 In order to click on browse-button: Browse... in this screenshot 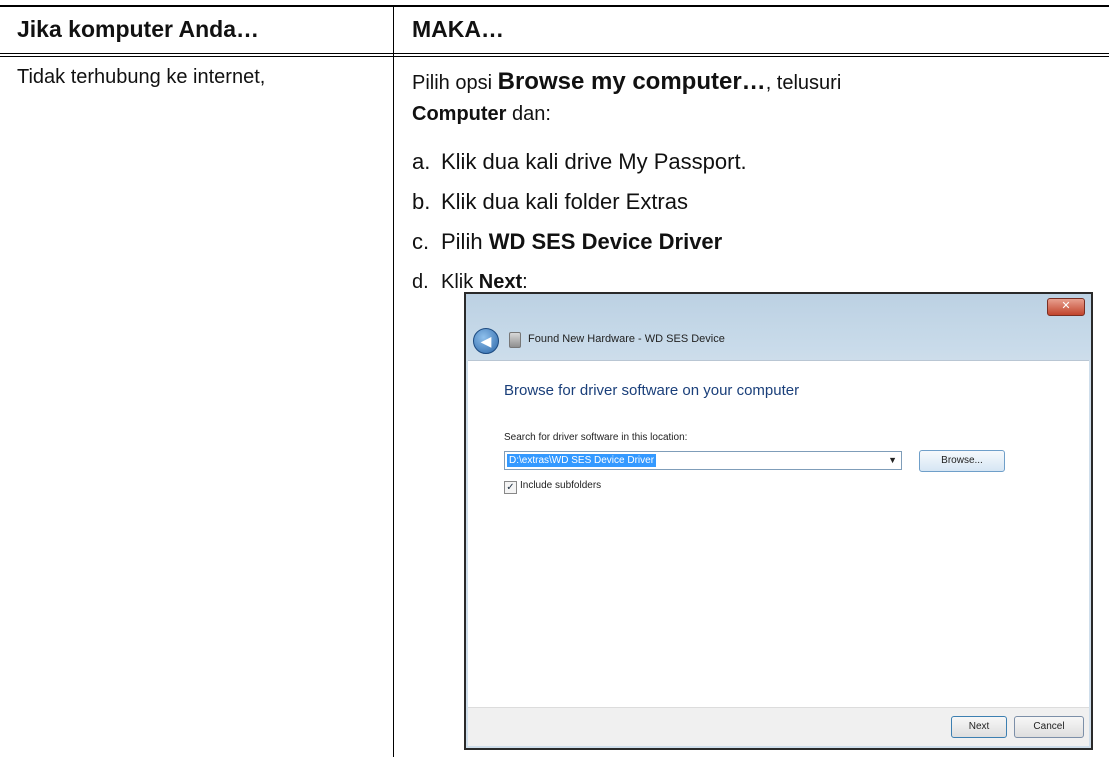, I will do `click(962, 461)`.